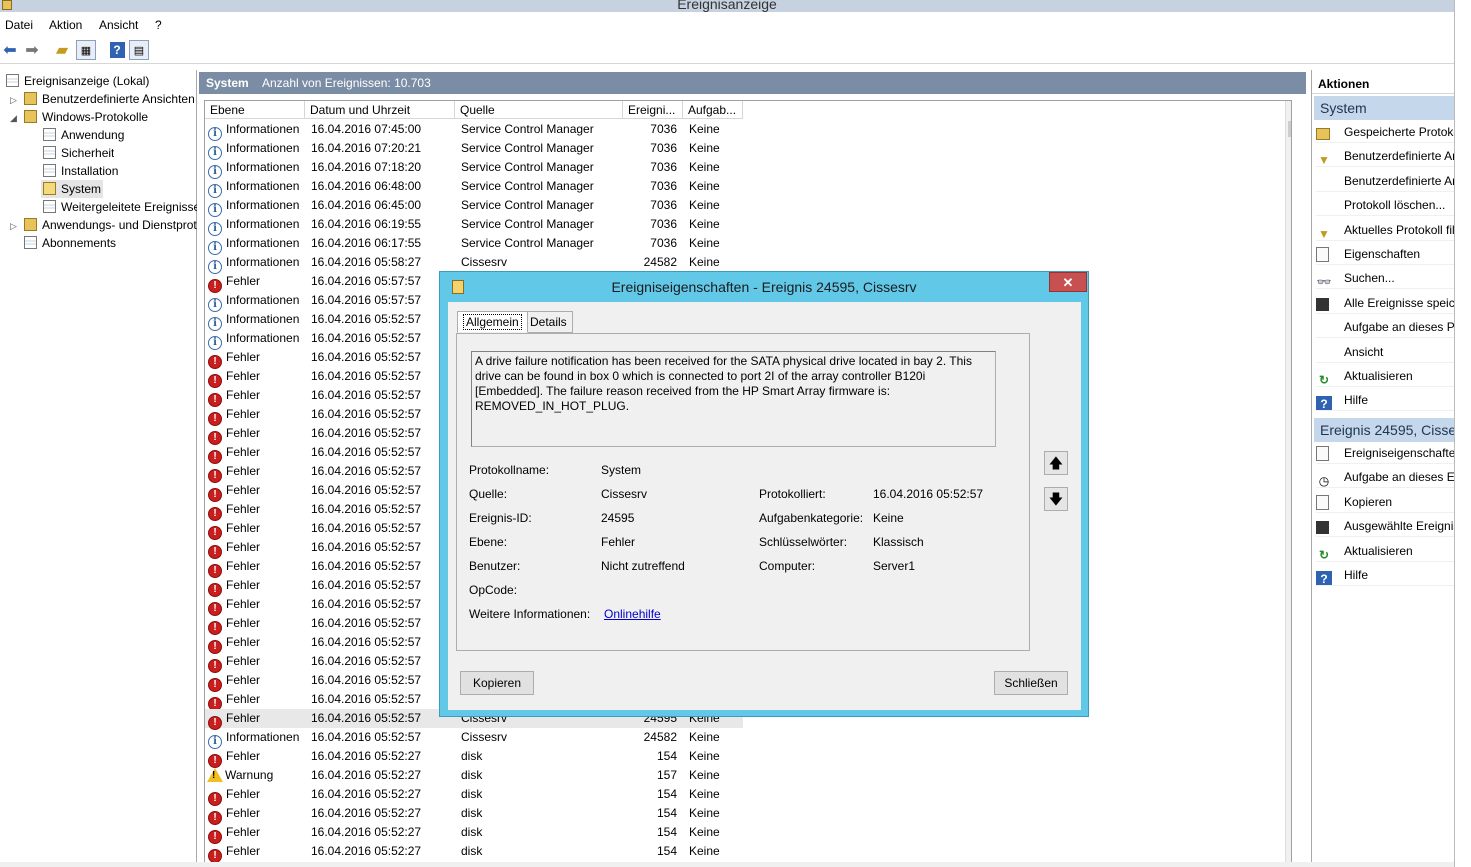  I want to click on level-cell: i Informationen, so click(255, 301).